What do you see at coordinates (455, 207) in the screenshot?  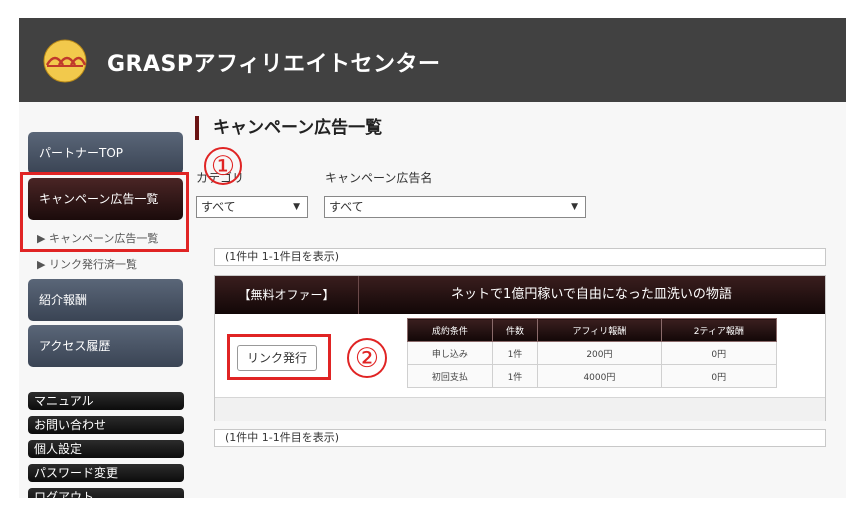 I see `campaign-name-select: すべて ▼` at bounding box center [455, 207].